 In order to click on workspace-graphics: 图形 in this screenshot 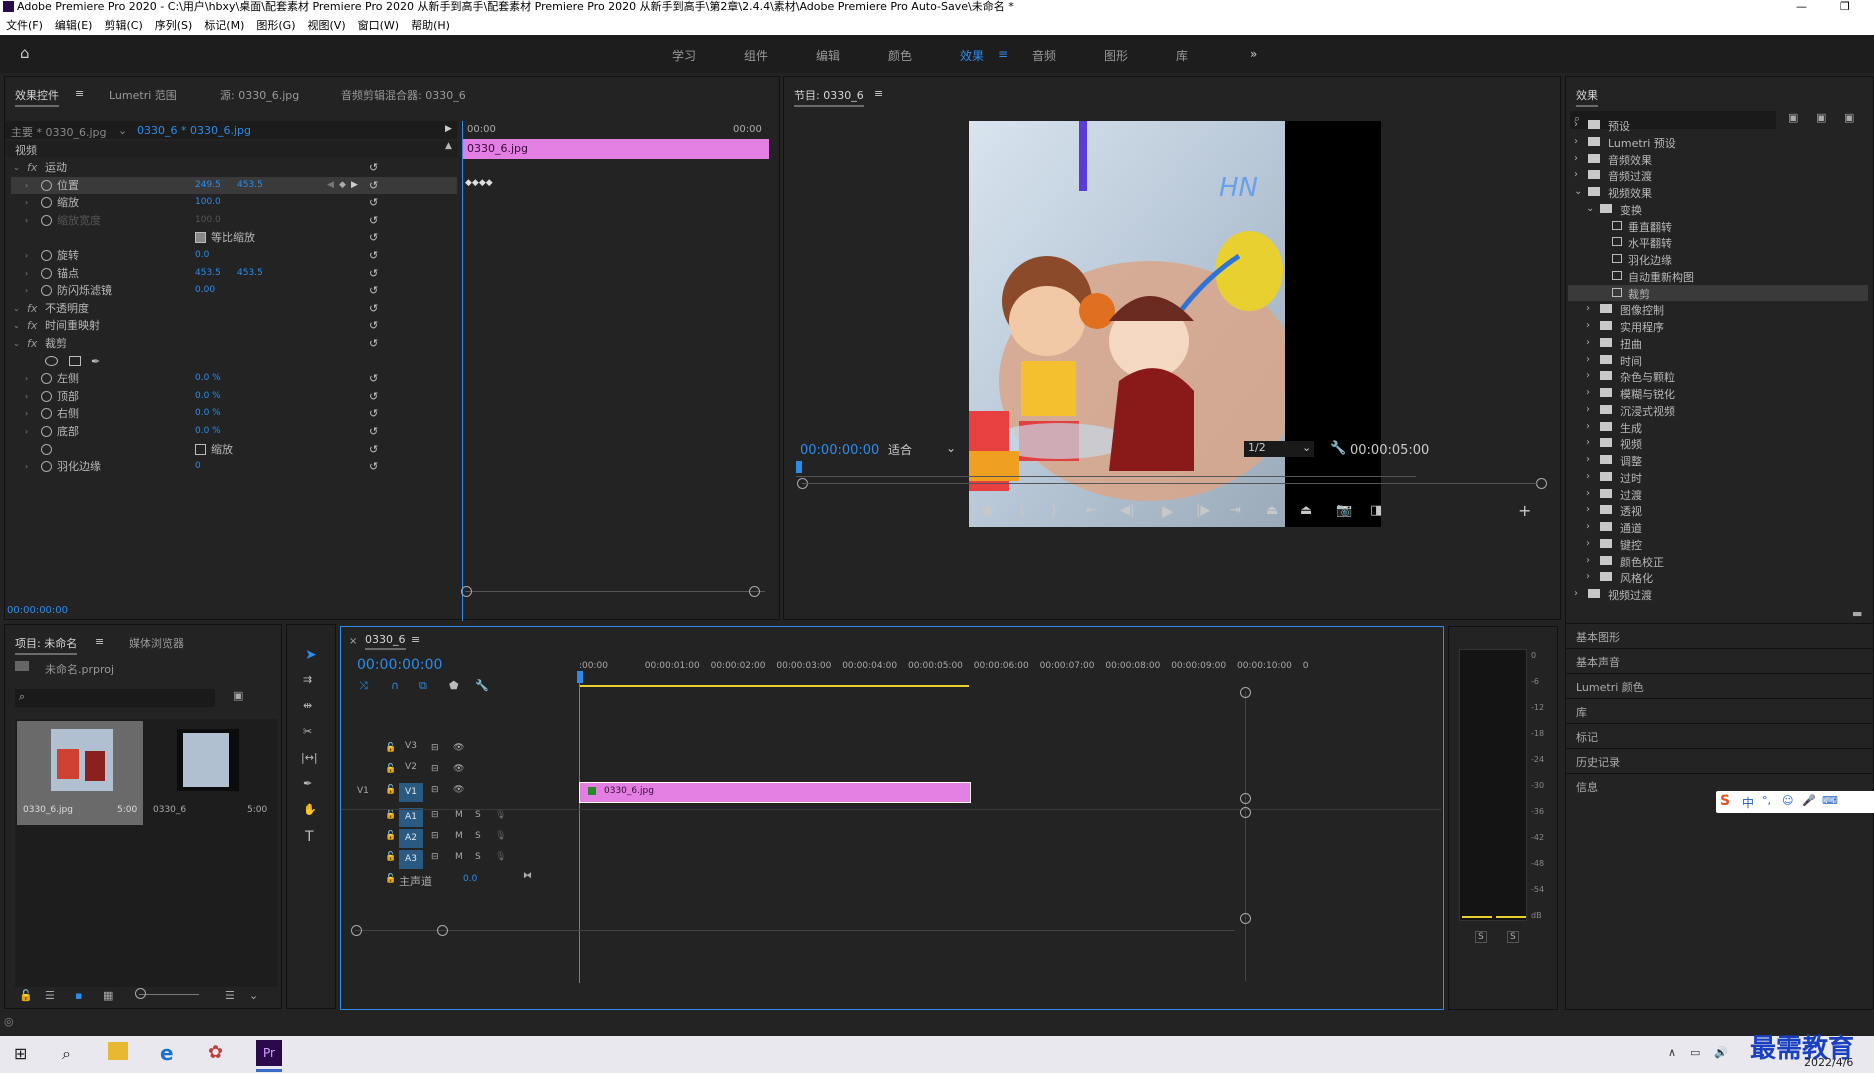, I will do `click(1116, 55)`.